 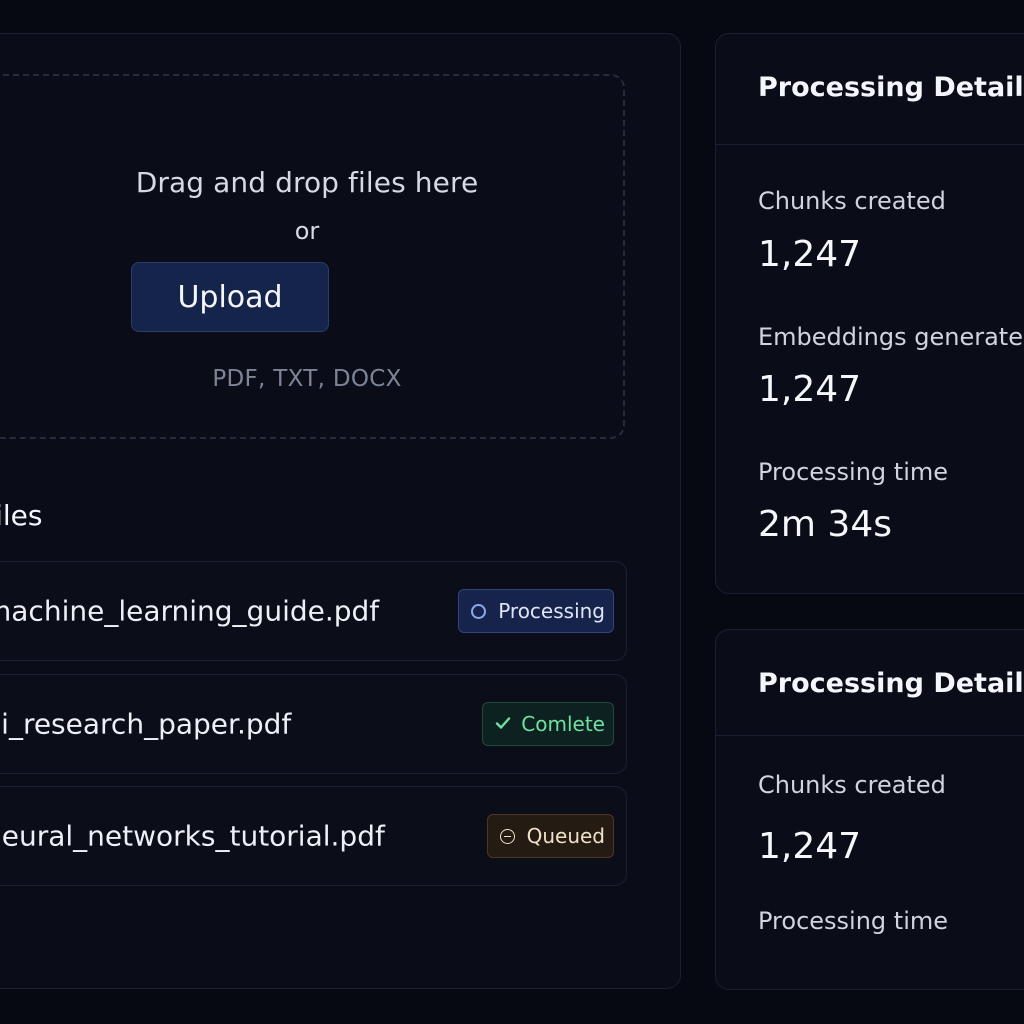 I want to click on file-name: ai_research_paper.pdf, so click(x=146, y=724).